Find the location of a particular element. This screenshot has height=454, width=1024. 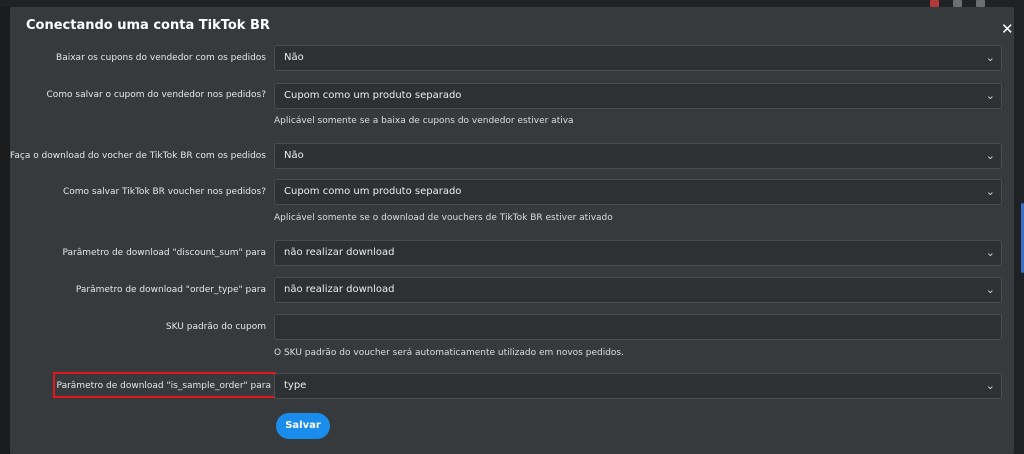

voucher-save-select: Cupom como um produto separado ⌄ is located at coordinates (638, 192).